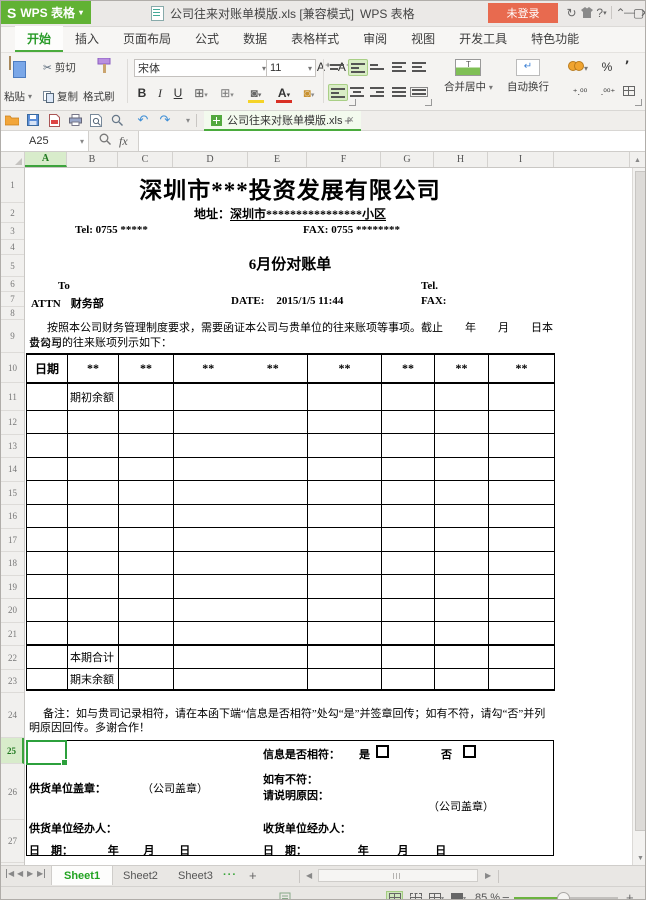 Image resolution: width=646 pixels, height=900 pixels. What do you see at coordinates (39, 39) in the screenshot?
I see `ribbon-tab-1: 开始` at bounding box center [39, 39].